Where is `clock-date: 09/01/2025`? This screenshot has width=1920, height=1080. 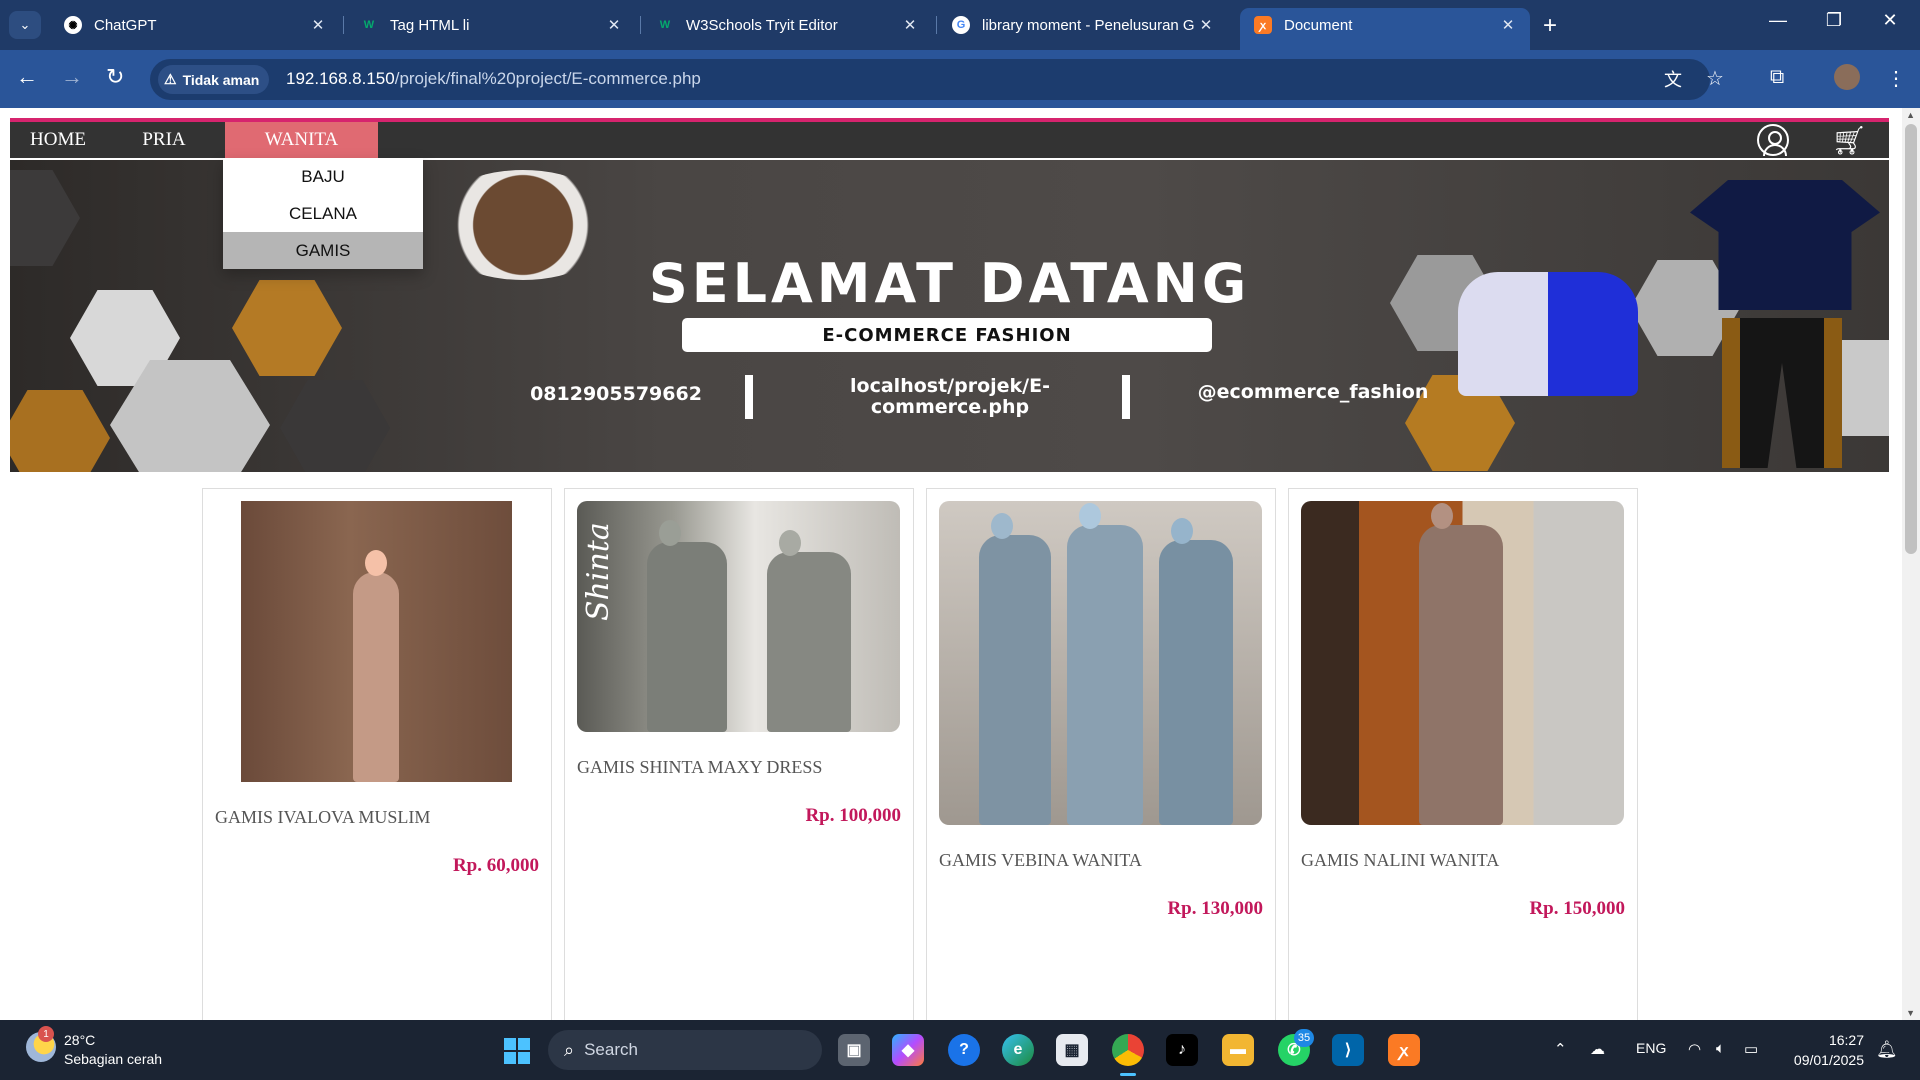
clock-date: 09/01/2025 is located at coordinates (1828, 1060).